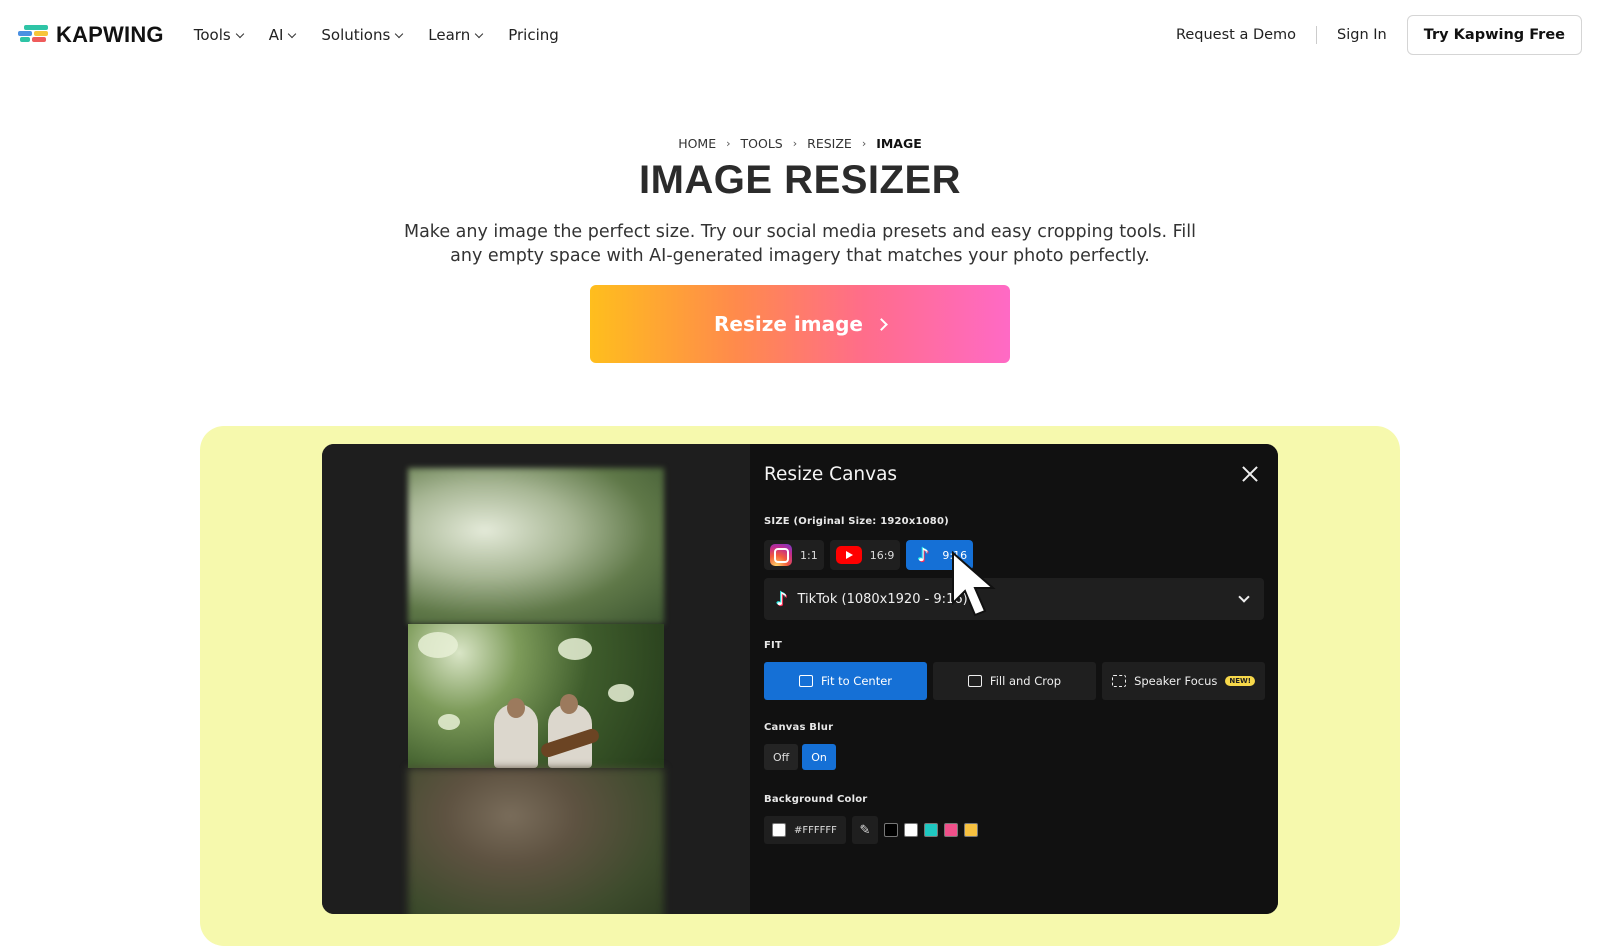  Describe the element at coordinates (212, 35) in the screenshot. I see `nav-tools-label: Tools` at that location.